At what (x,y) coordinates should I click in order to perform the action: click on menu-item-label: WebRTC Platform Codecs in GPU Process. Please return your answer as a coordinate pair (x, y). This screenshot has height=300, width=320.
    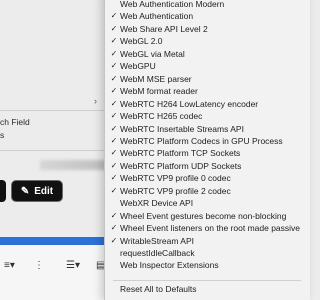
    Looking at the image, I should click on (201, 140).